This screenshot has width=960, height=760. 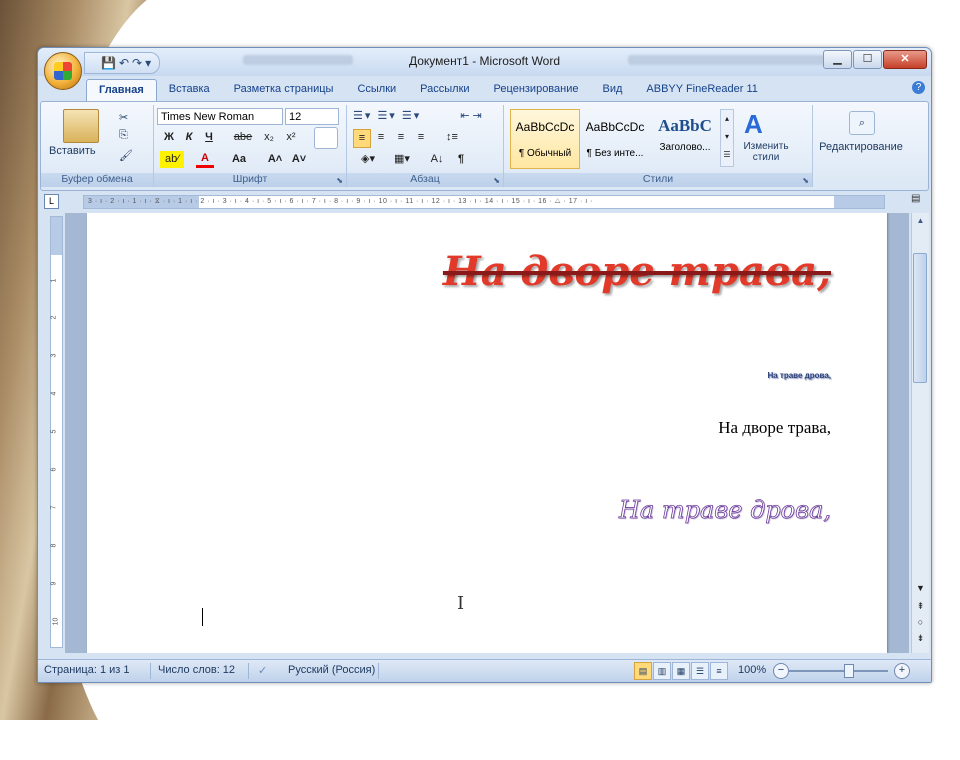 What do you see at coordinates (867, 59) in the screenshot?
I see `maximize-button: ☐` at bounding box center [867, 59].